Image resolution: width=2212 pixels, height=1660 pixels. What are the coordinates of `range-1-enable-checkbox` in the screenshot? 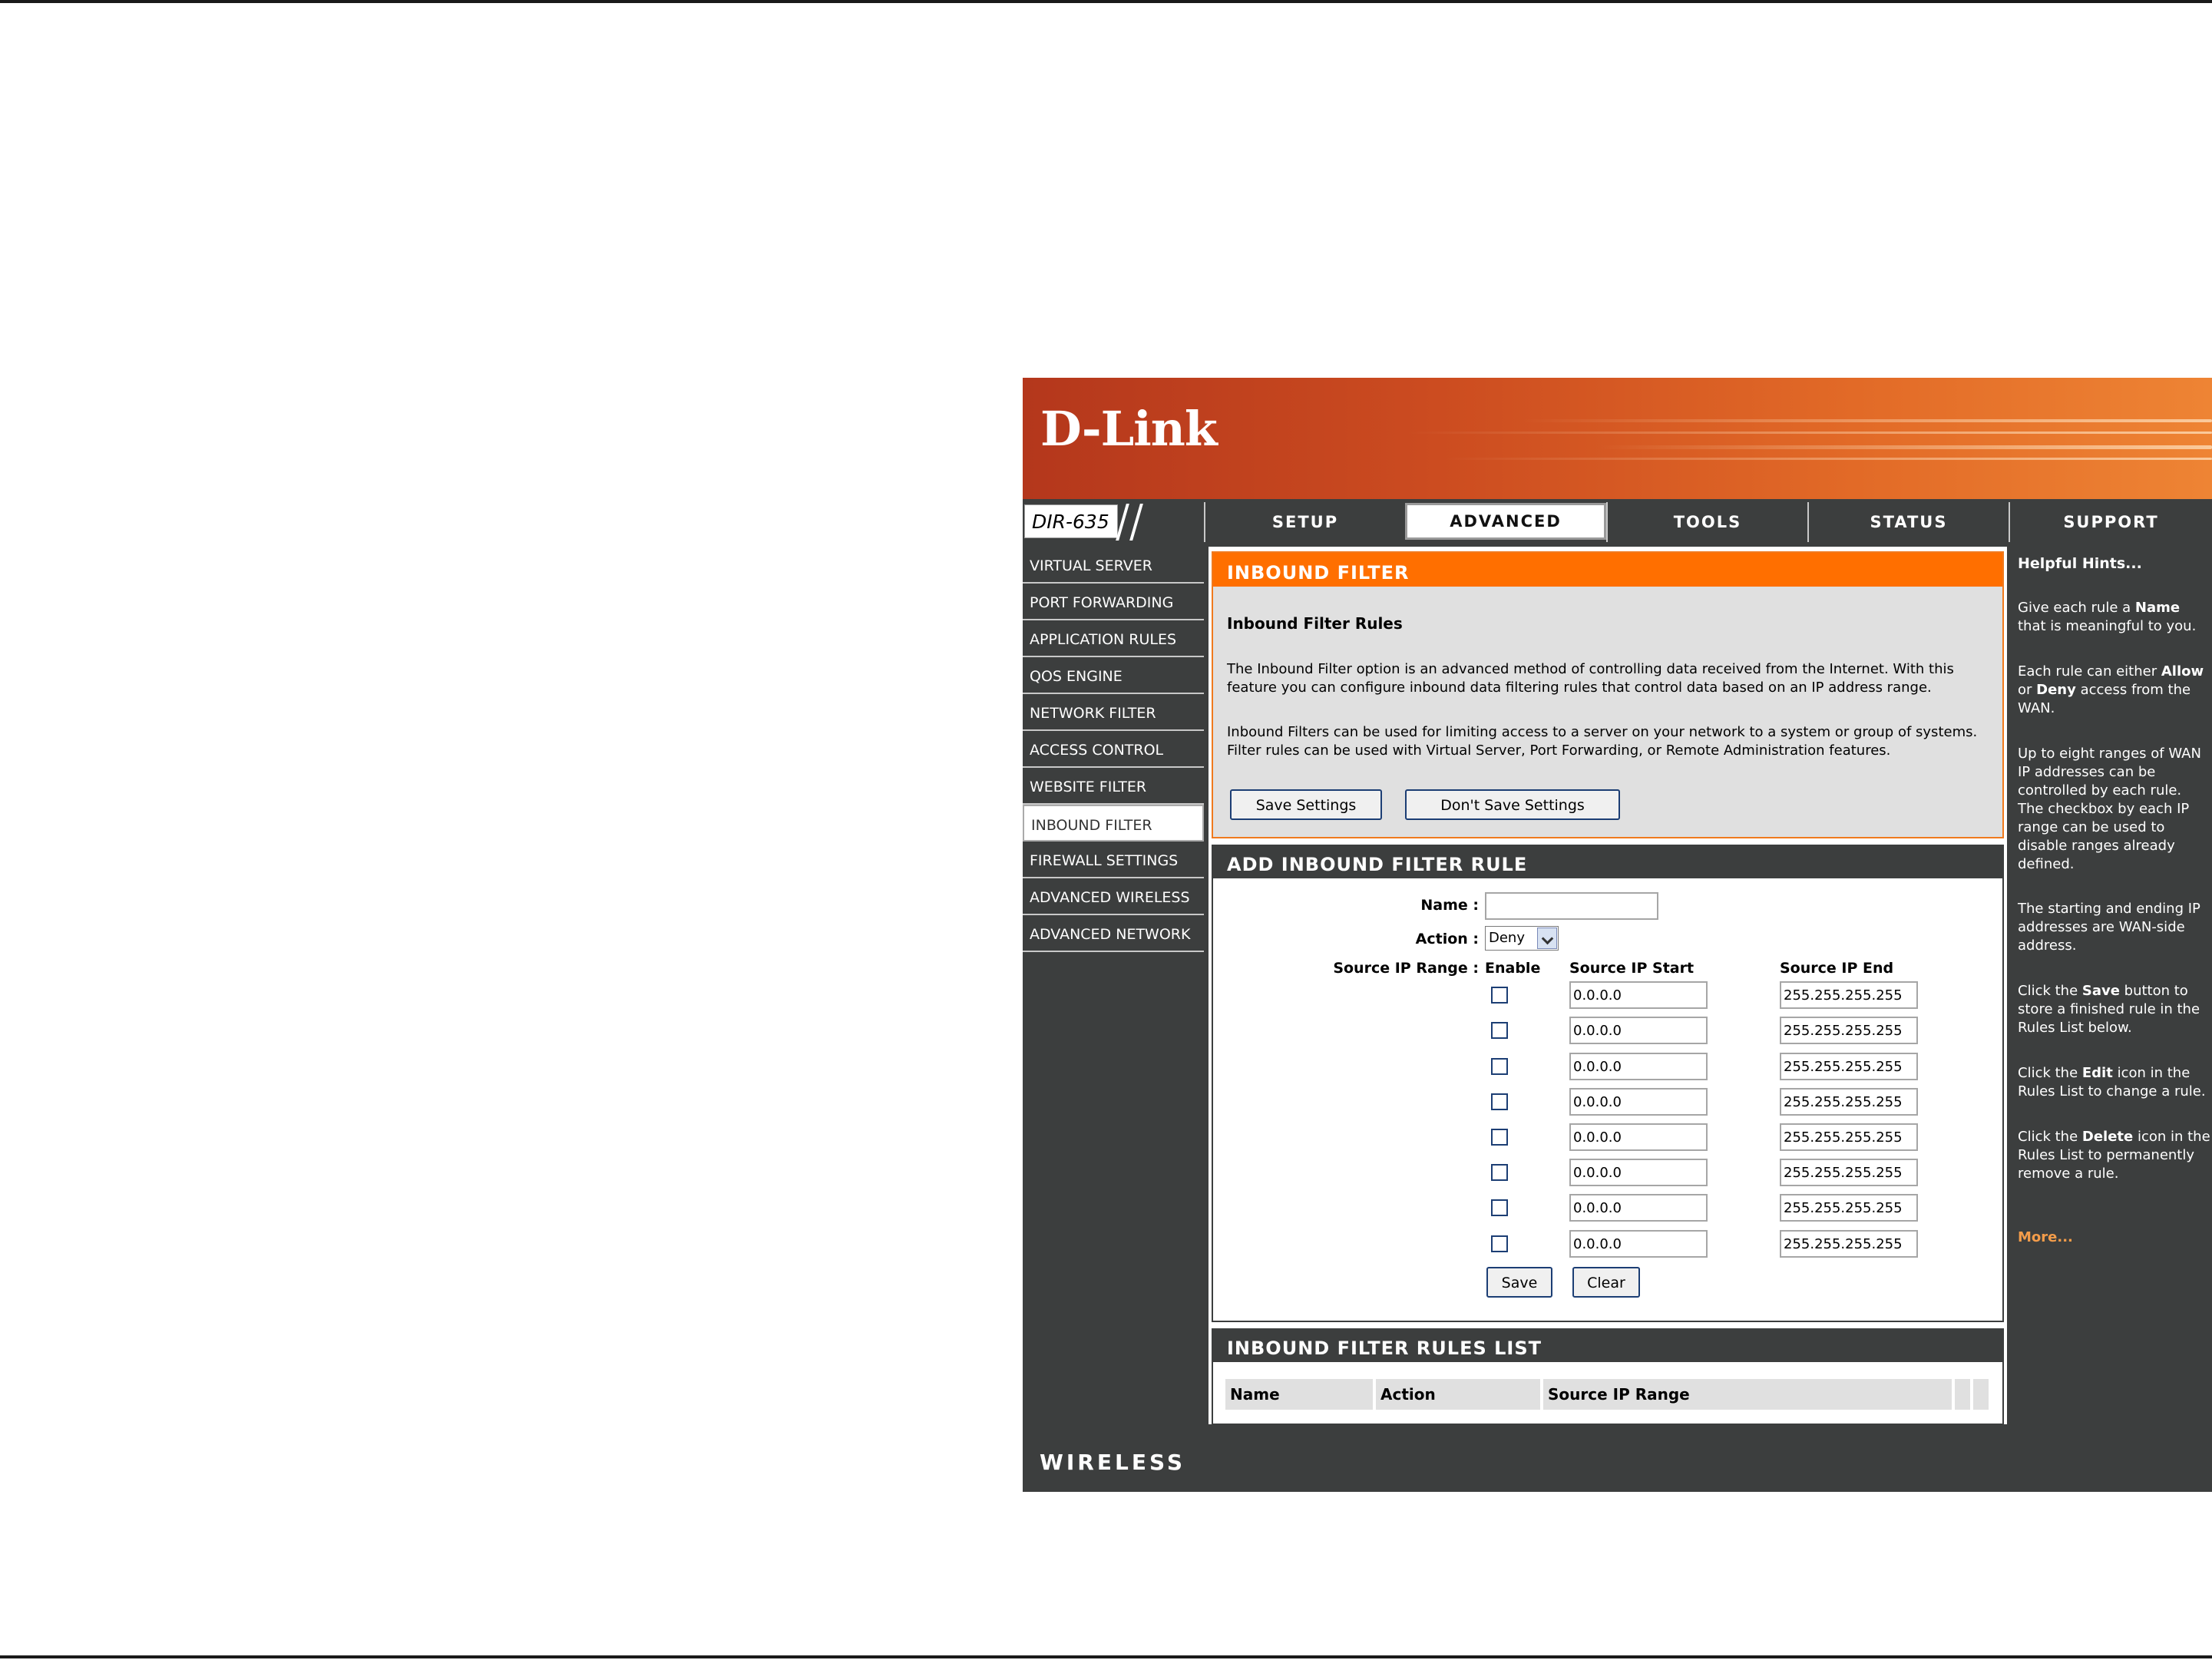 It's located at (1500, 995).